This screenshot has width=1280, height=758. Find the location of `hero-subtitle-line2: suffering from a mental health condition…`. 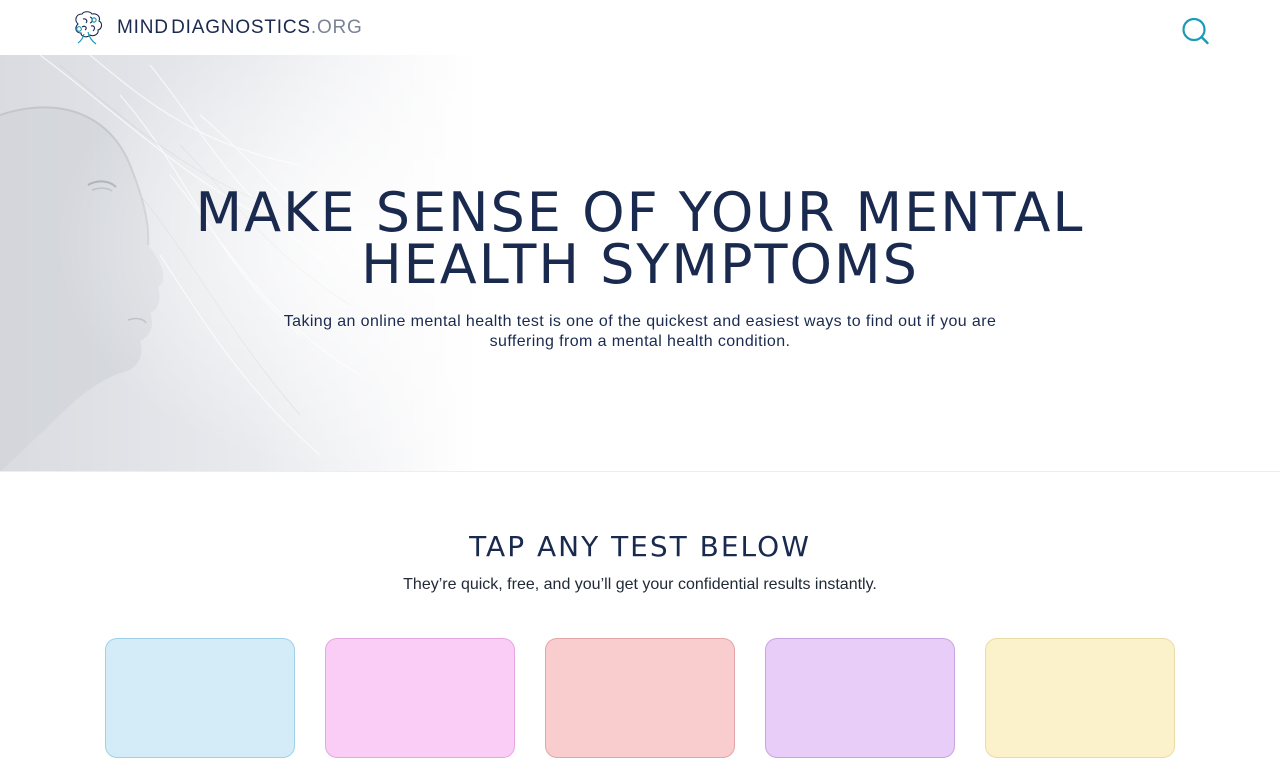

hero-subtitle-line2: suffering from a mental health condition… is located at coordinates (640, 341).